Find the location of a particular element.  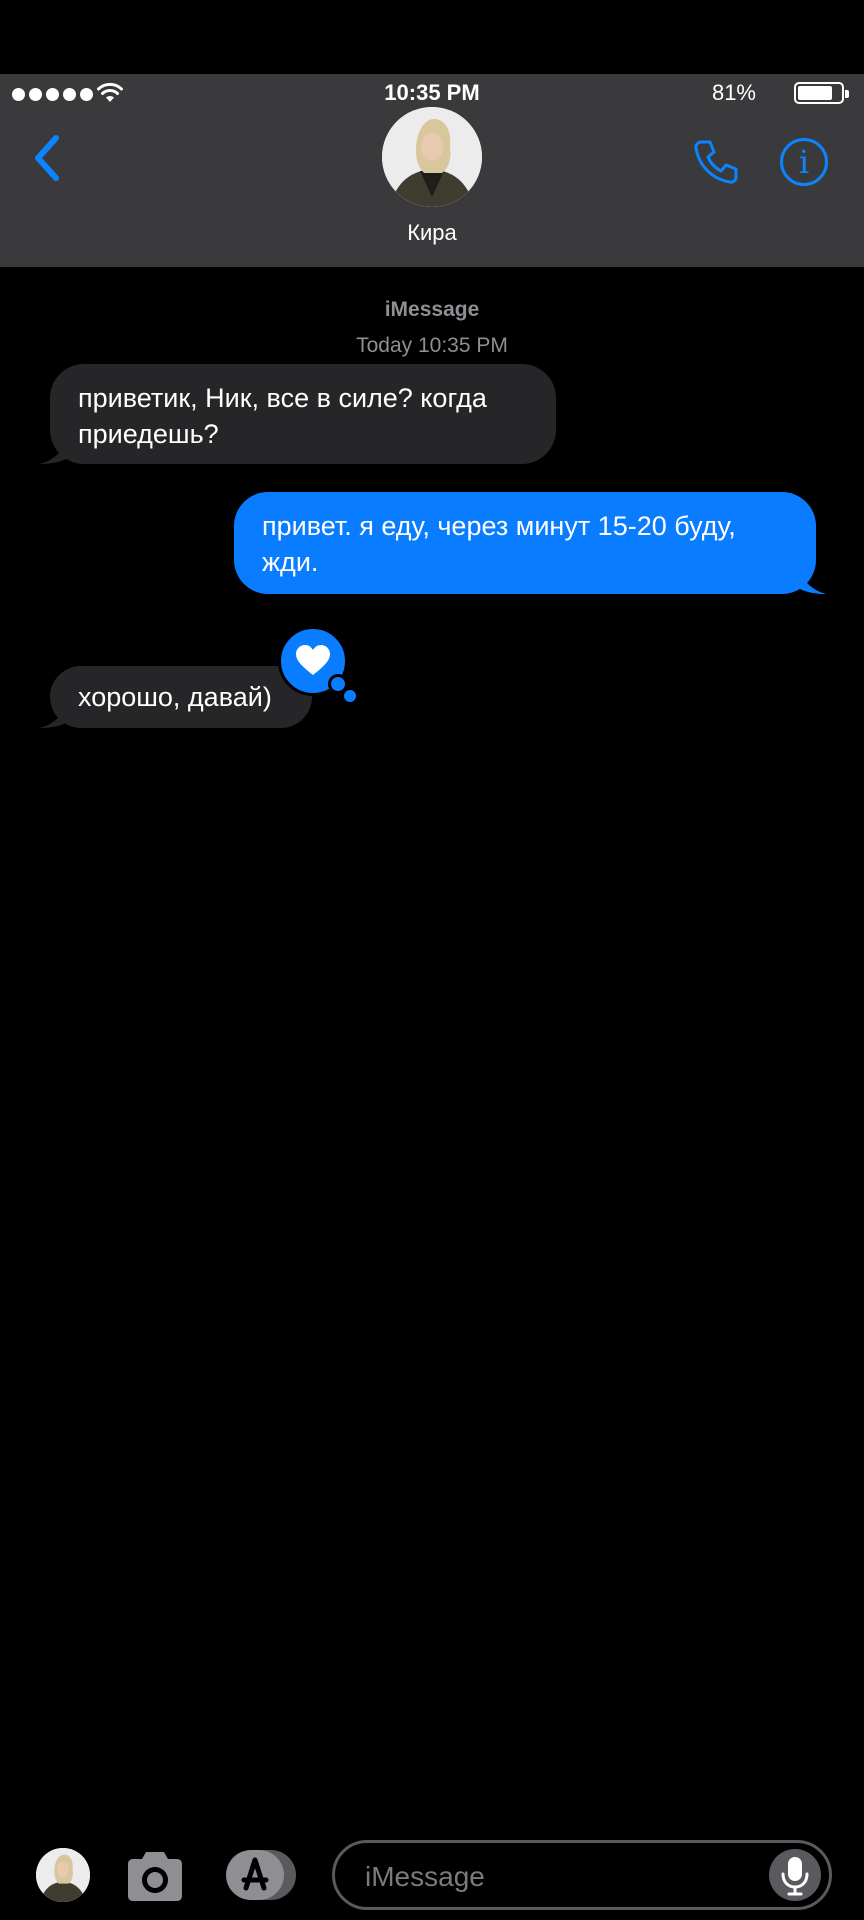

memoji-avatar-button is located at coordinates (63, 1875).